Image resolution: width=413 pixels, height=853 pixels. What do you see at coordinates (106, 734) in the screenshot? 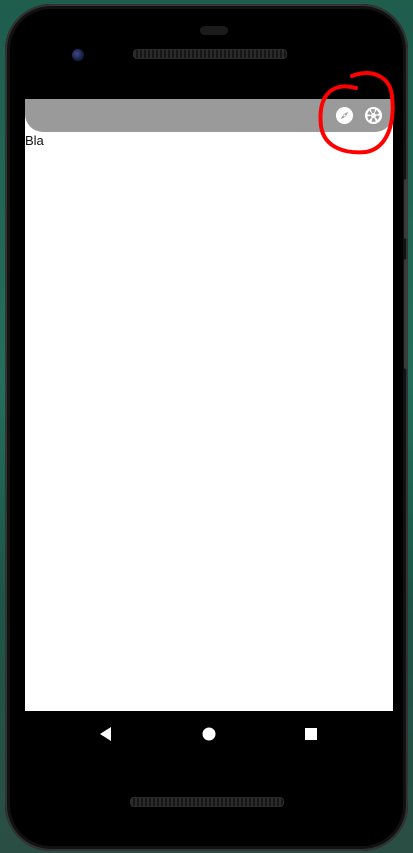
I see `back-triangle-icon` at bounding box center [106, 734].